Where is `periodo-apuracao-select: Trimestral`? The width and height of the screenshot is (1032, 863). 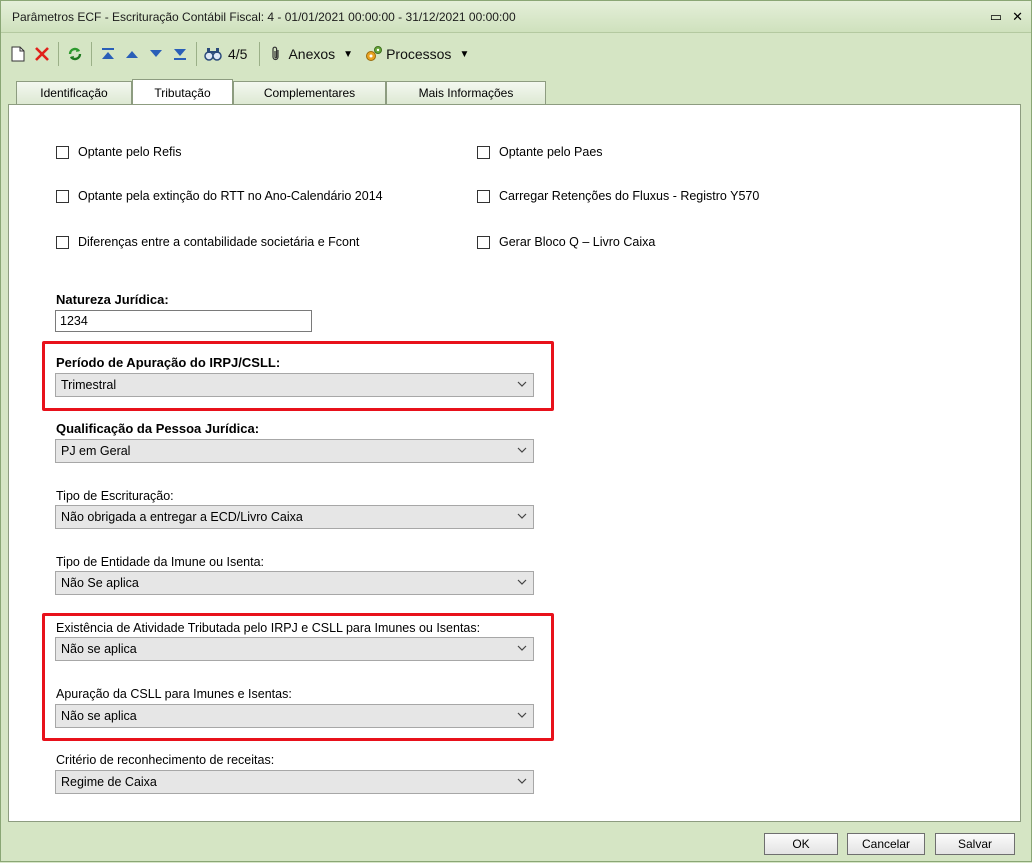 periodo-apuracao-select: Trimestral is located at coordinates (294, 385).